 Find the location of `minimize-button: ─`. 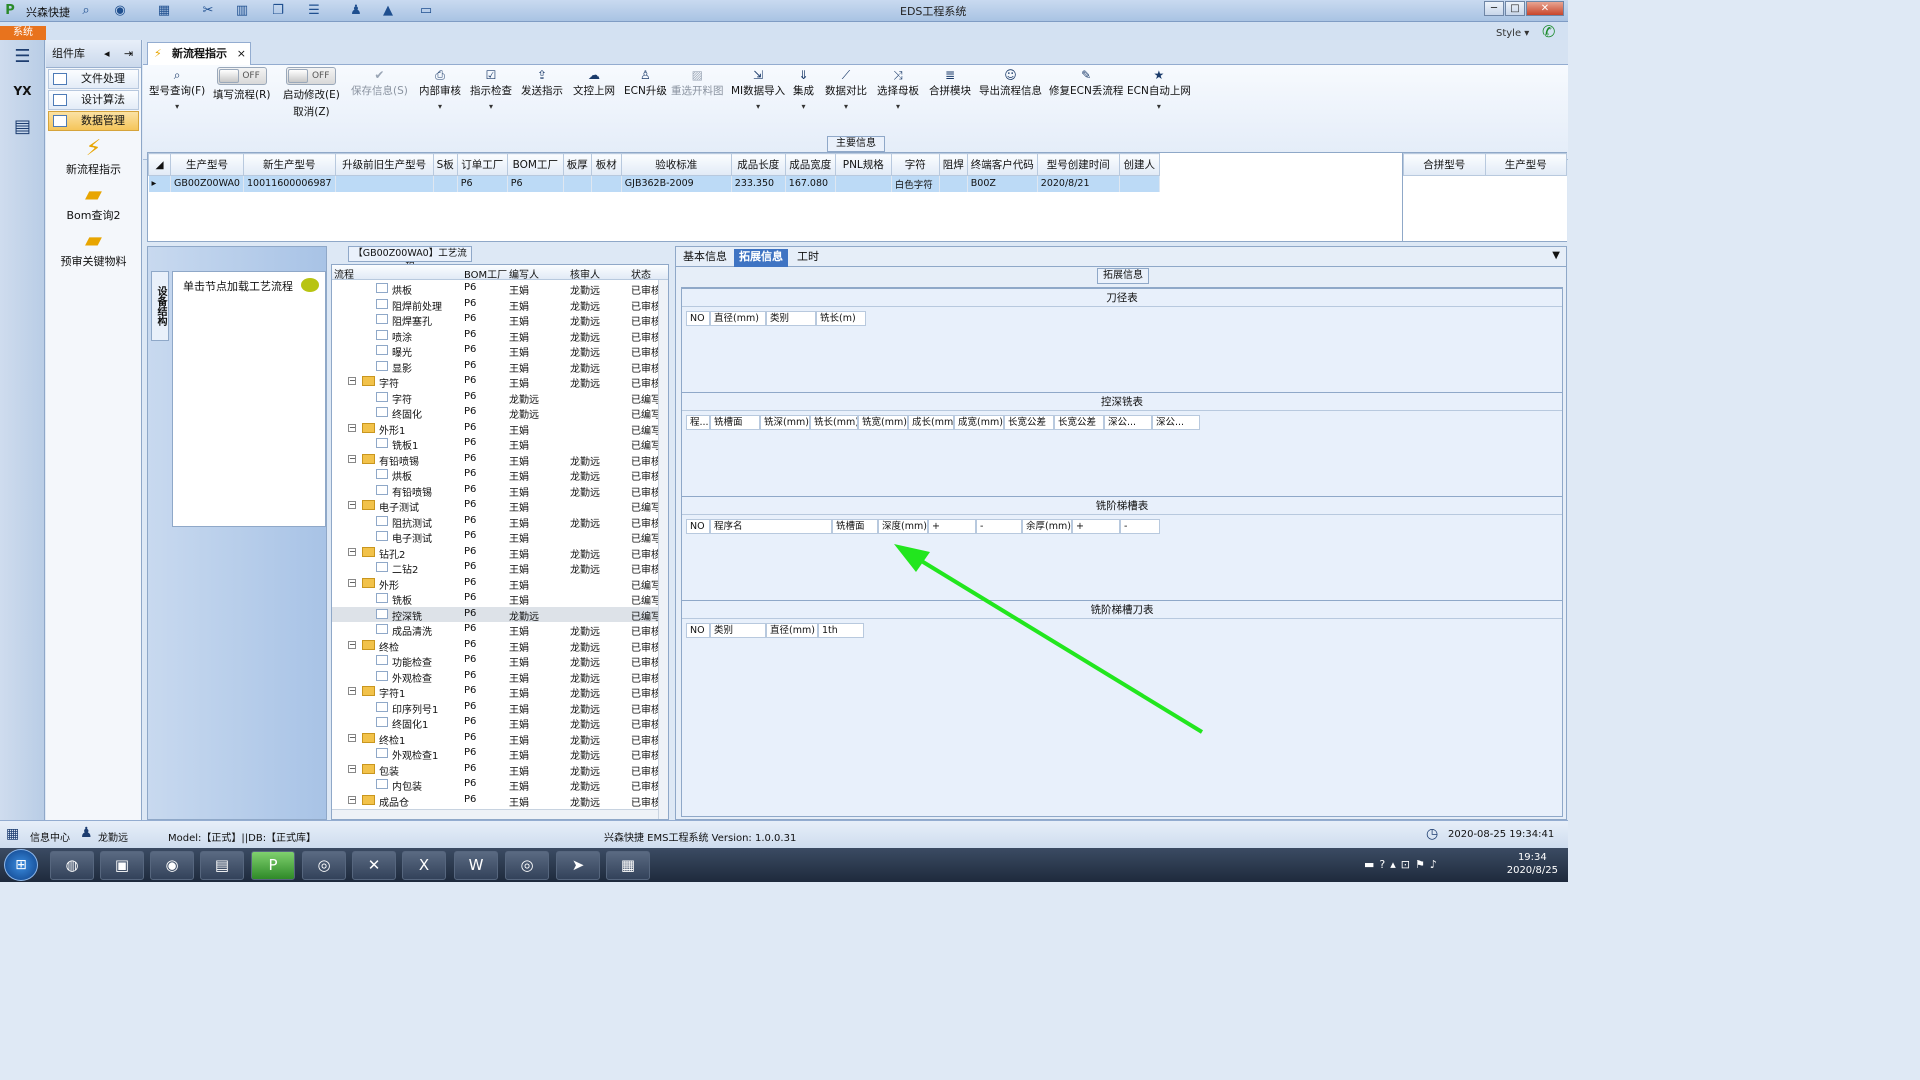

minimize-button: ─ is located at coordinates (1494, 8).